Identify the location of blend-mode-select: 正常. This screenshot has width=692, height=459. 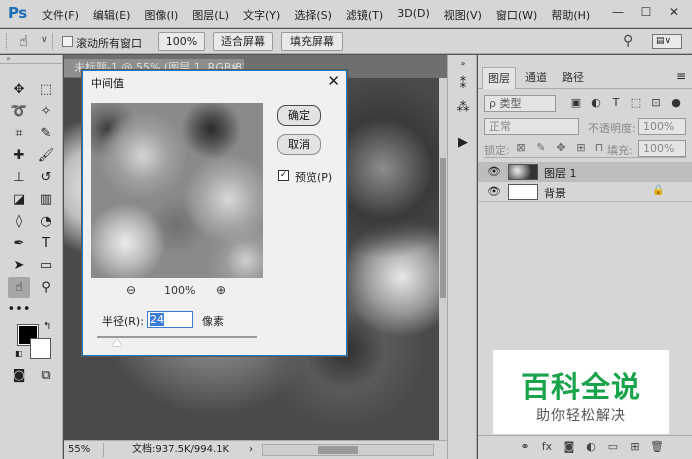
(531, 126).